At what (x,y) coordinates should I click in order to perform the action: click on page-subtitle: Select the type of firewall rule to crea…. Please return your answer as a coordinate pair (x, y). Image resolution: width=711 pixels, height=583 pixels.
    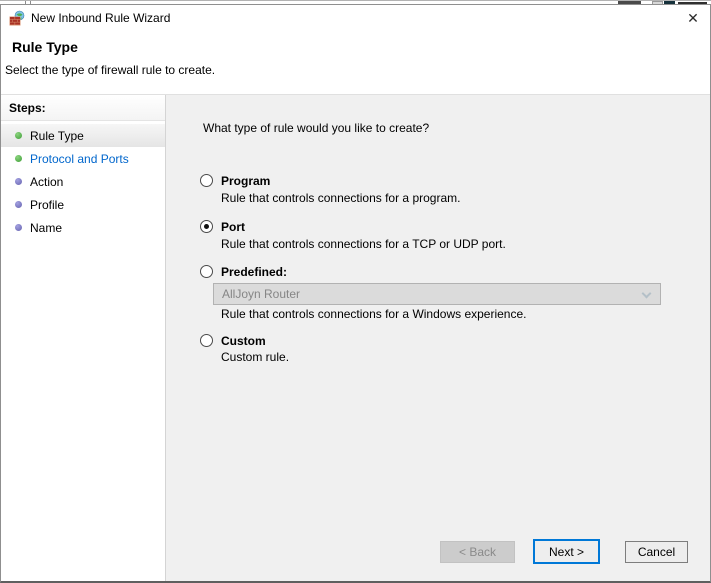
    Looking at the image, I should click on (110, 70).